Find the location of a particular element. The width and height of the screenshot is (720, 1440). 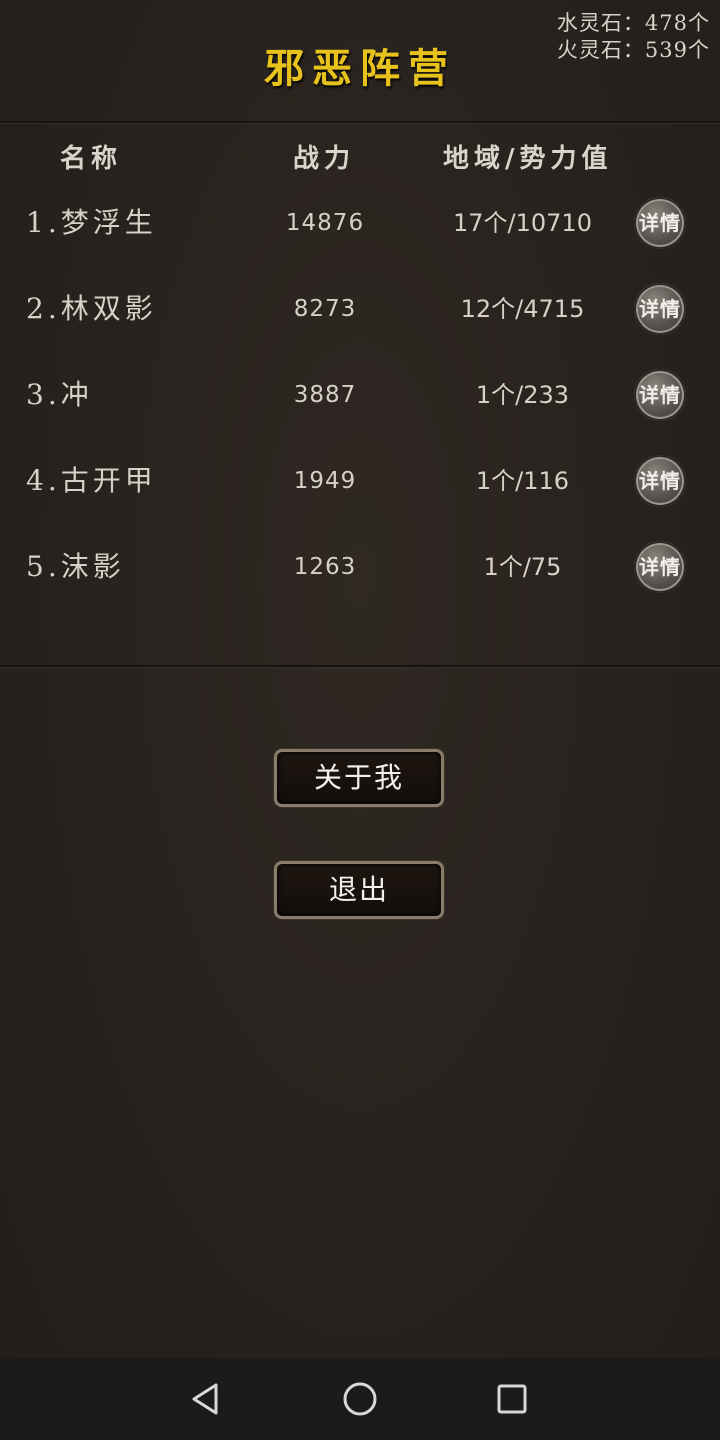

player-name: 2.林双影 is located at coordinates (91, 308).